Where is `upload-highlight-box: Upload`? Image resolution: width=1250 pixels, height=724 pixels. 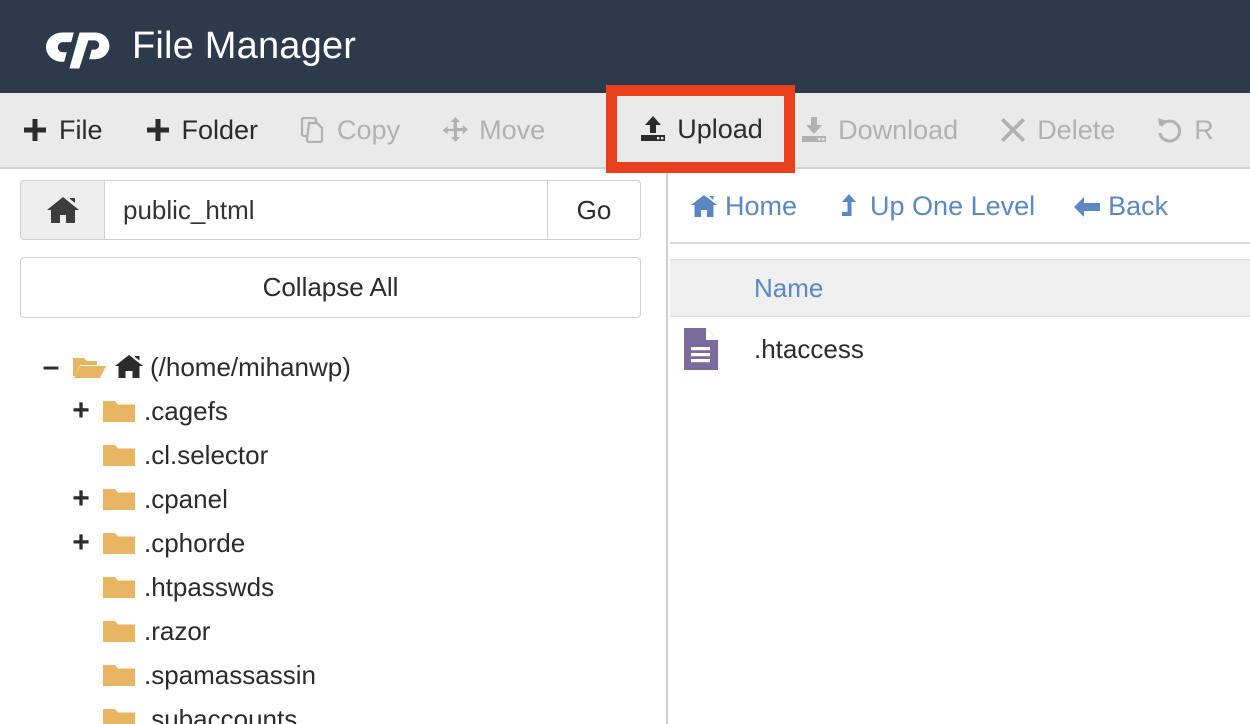 upload-highlight-box: Upload is located at coordinates (700, 129).